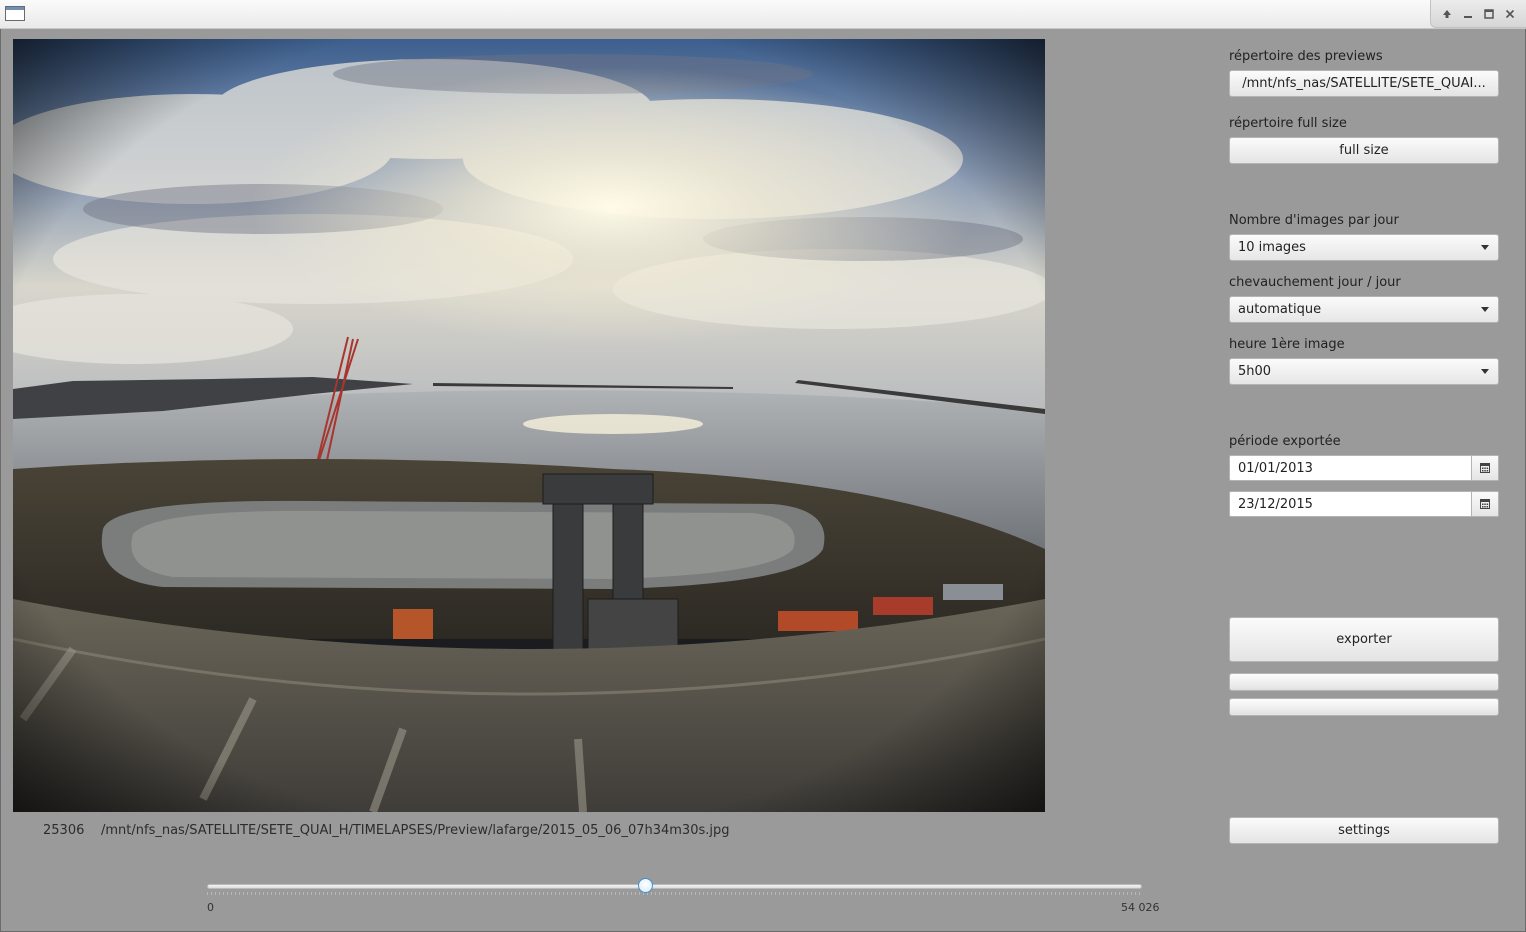 This screenshot has width=1526, height=932. I want to click on period-start-date-field: 01/01/2013, so click(1364, 468).